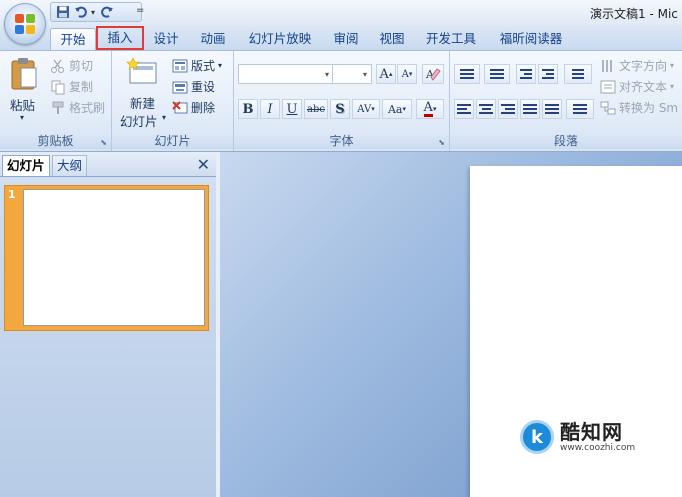  I want to click on clipboard-group: 粘贴 ▾ 剪切 复制 格式刷 剪贴板 ⬊, so click(56, 101).